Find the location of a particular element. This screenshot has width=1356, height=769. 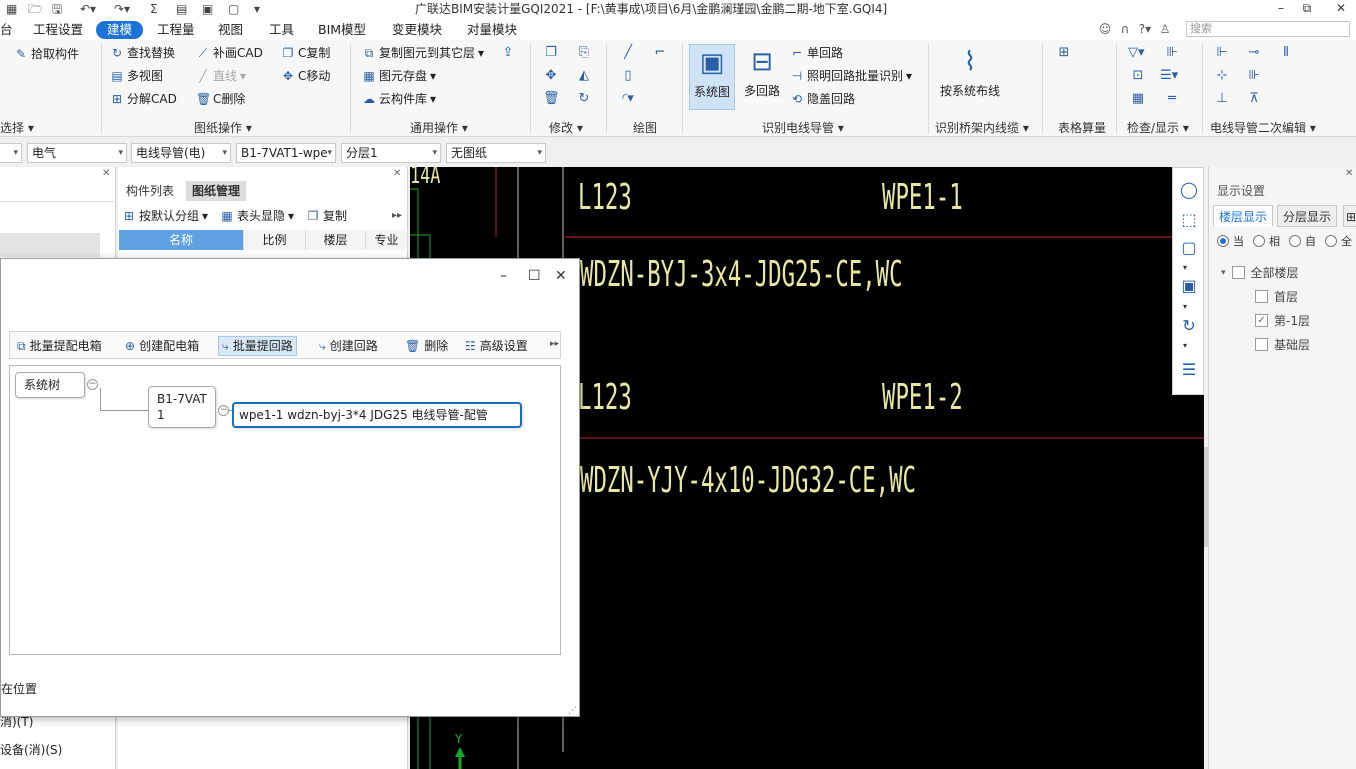

layer-combo: 分层1 is located at coordinates (391, 153).